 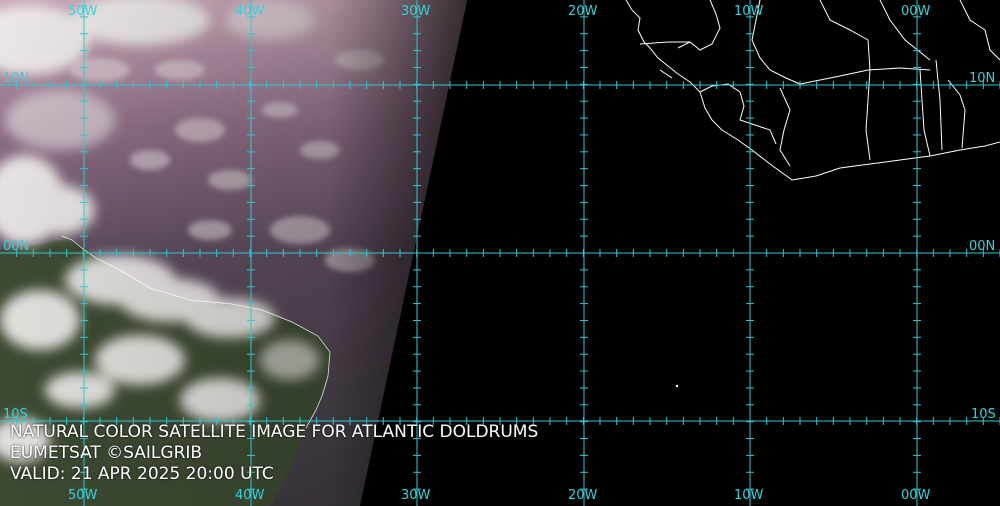 I want to click on lon-label-30w-bottom: 30W, so click(x=416, y=495).